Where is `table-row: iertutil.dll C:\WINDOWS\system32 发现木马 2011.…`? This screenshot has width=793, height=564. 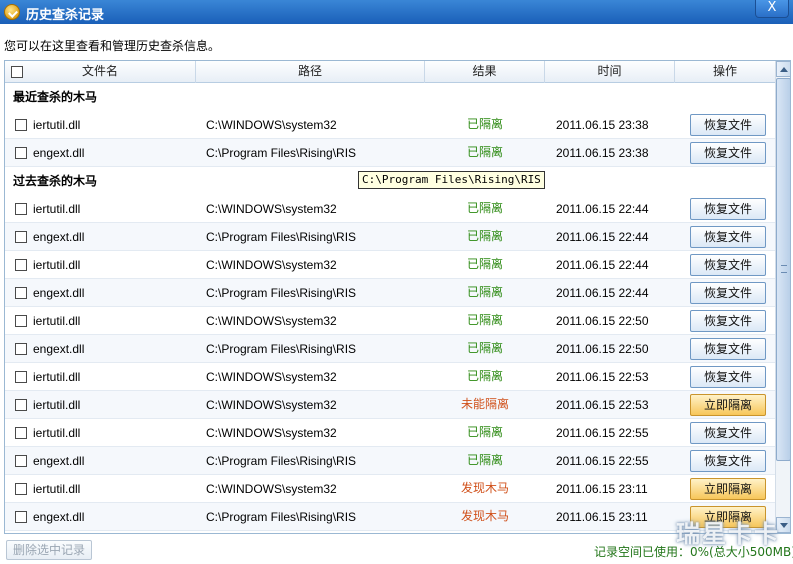
table-row: iertutil.dll C:\WINDOWS\system32 发现木马 2011.… is located at coordinates (390, 489).